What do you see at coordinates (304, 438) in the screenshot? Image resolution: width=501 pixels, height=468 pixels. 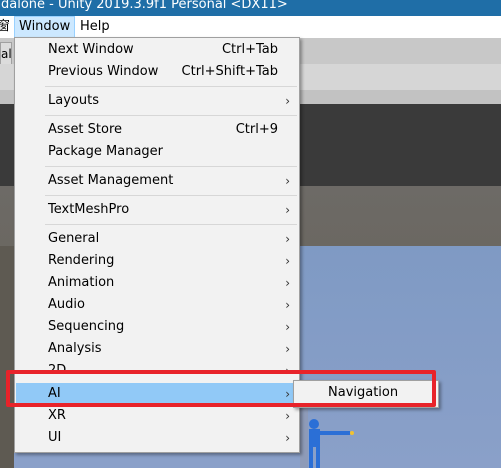 I see `scene-ground-edge` at bounding box center [304, 438].